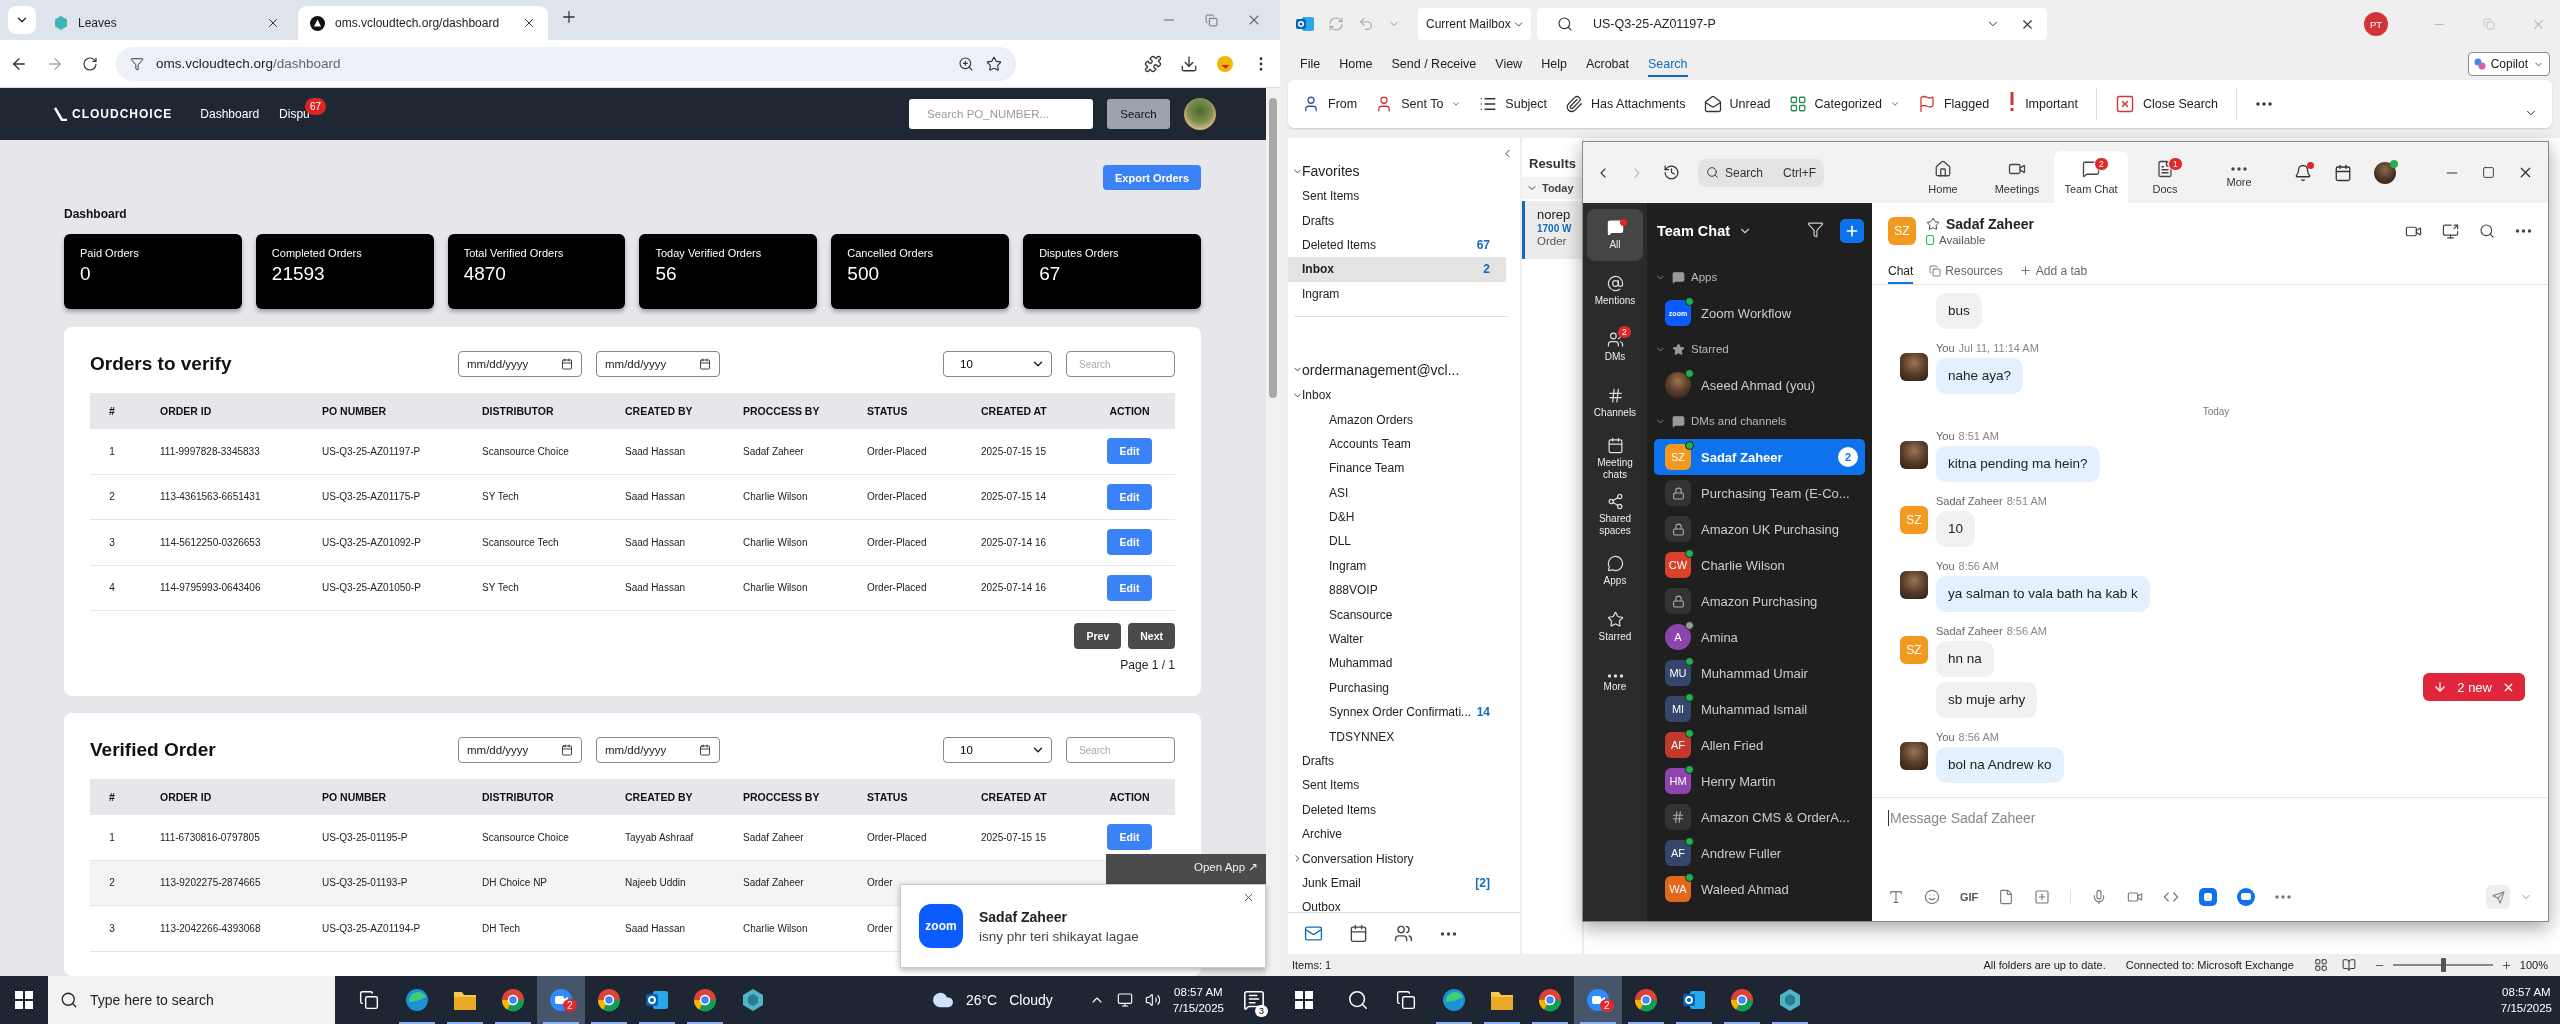  Describe the element at coordinates (2006, 897) in the screenshot. I see `file-icon` at that location.